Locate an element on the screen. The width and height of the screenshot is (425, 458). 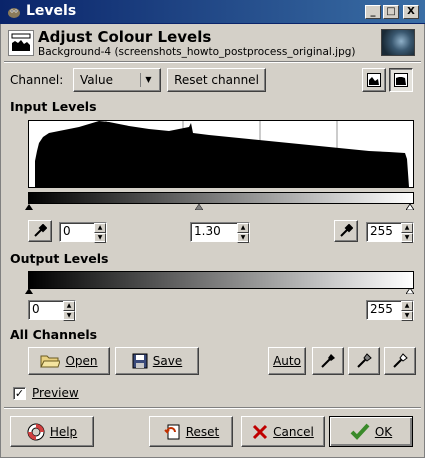
pick-white-button is located at coordinates (400, 361).